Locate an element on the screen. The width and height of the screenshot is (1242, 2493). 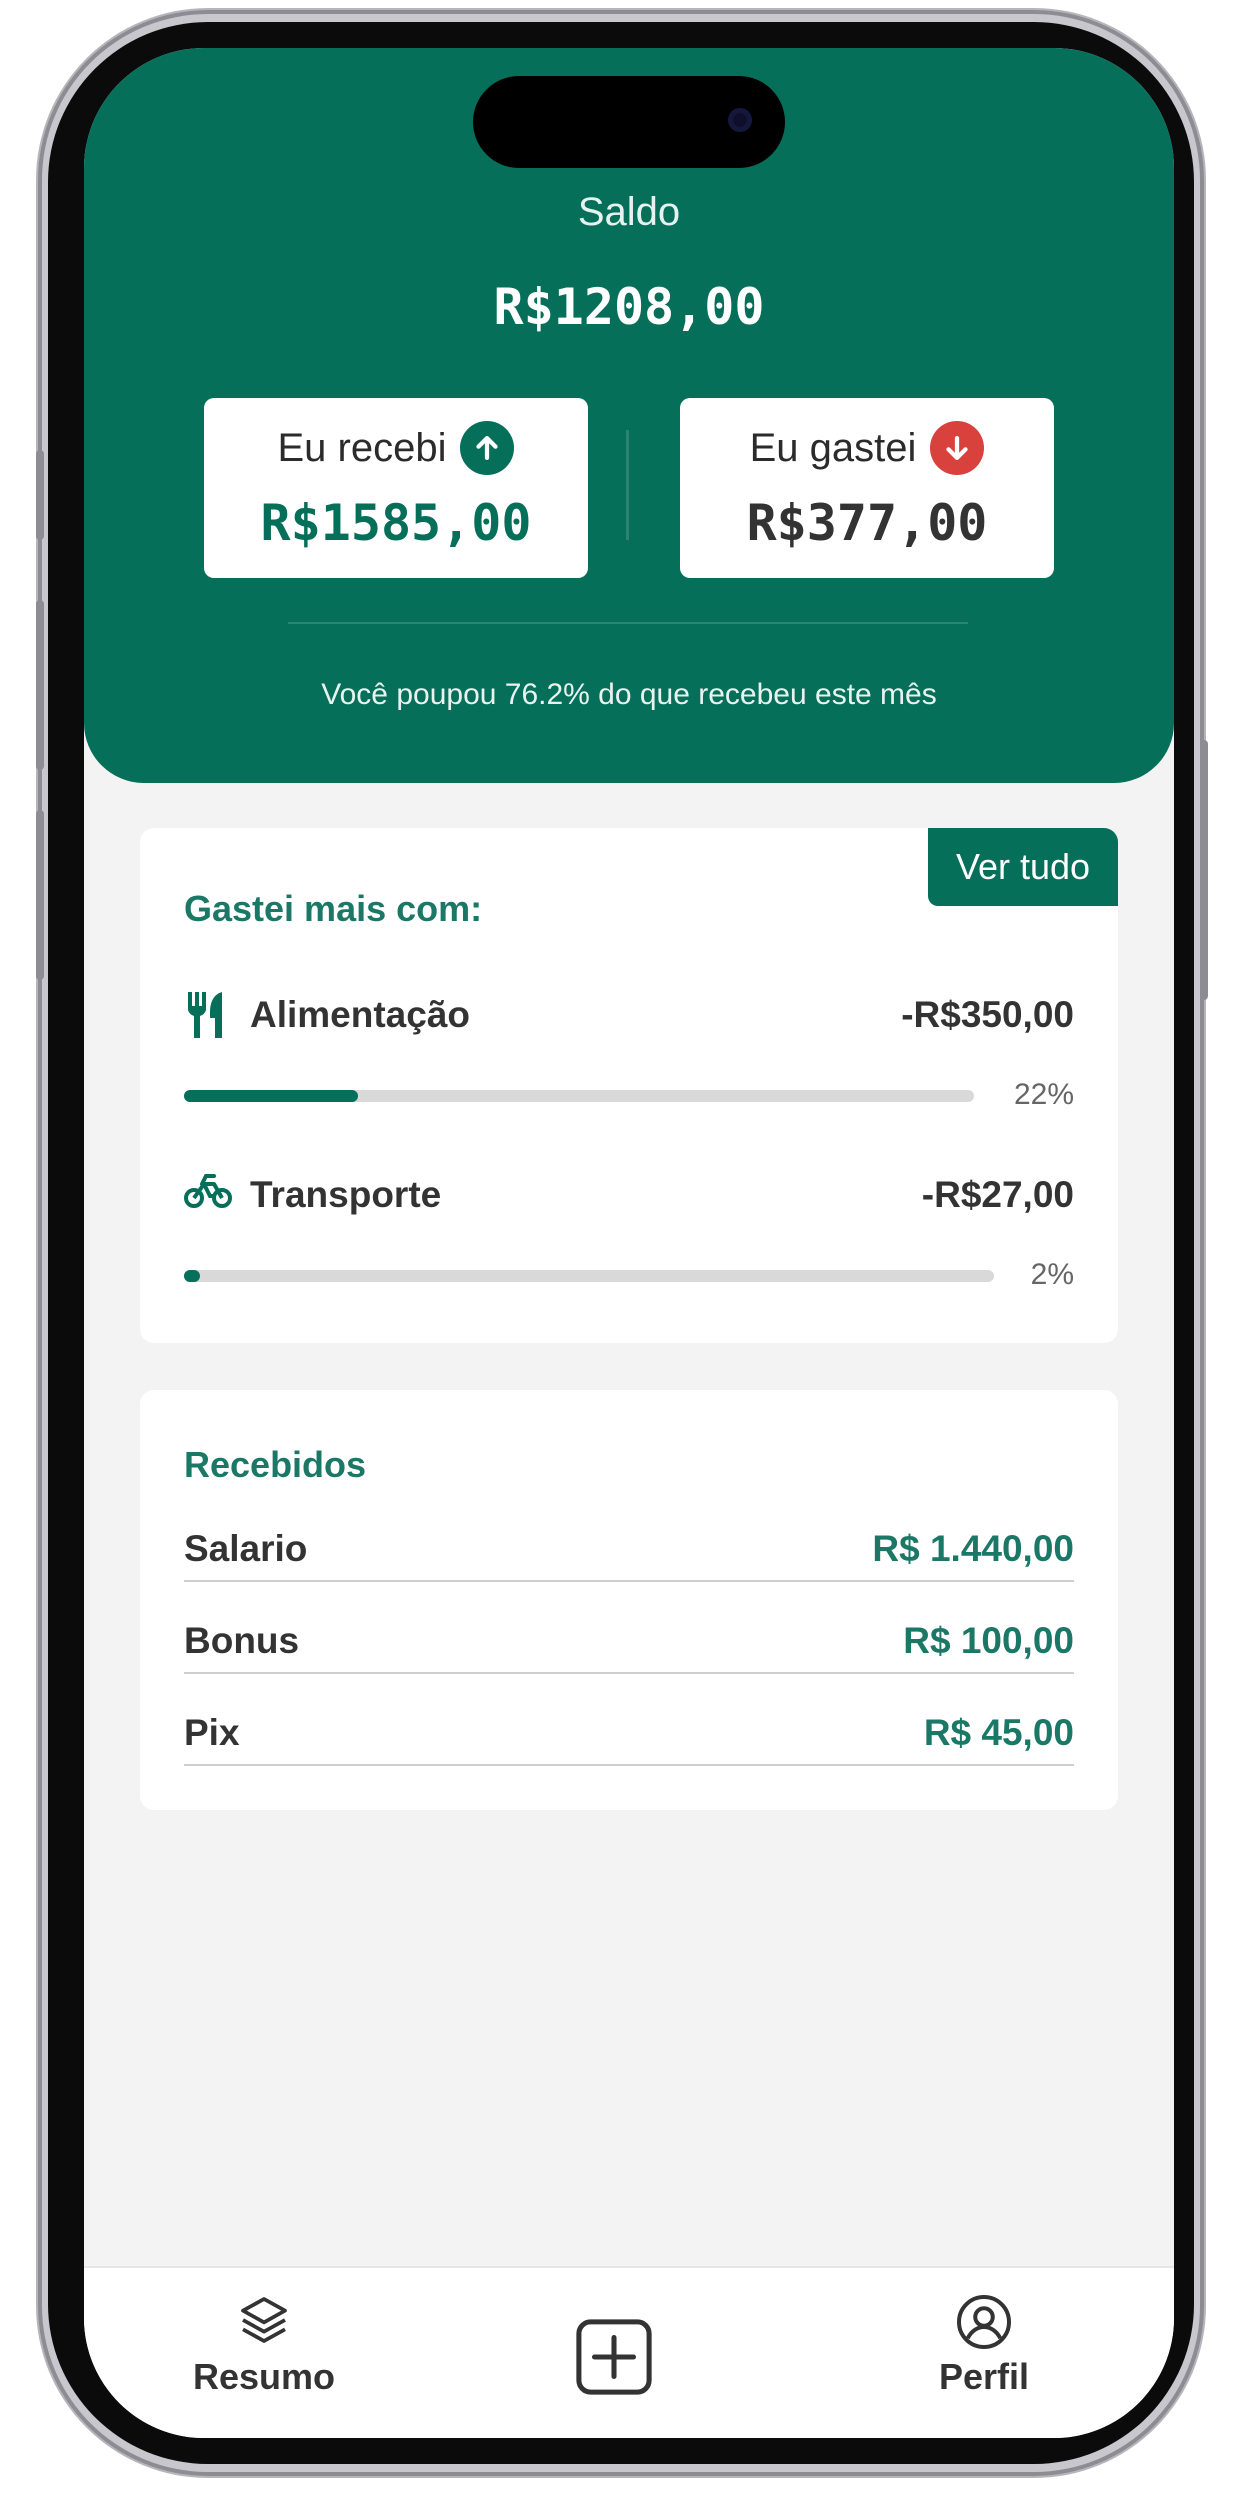
balance-value: R$1208,00 is located at coordinates (629, 307).